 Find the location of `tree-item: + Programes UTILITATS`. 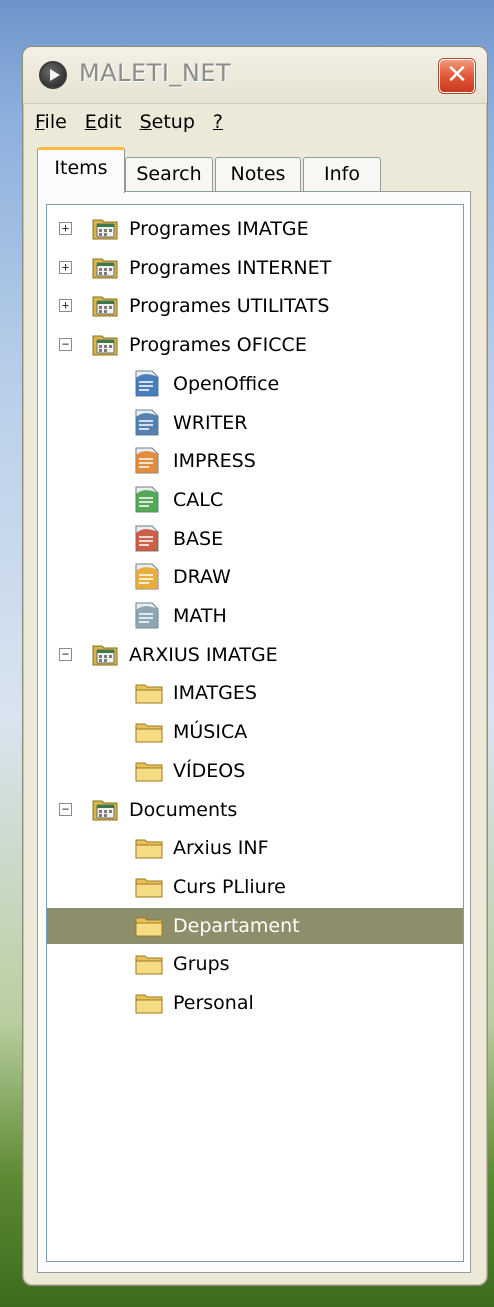

tree-item: + Programes UTILITATS is located at coordinates (255, 306).